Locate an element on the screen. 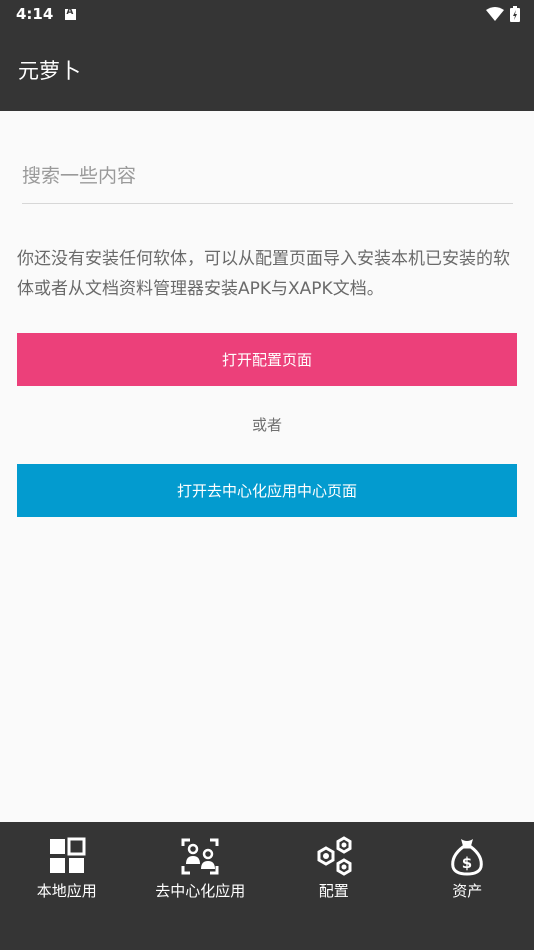  bottom-nav: 本地应用 去中心化应用 配置 $ 资产 is located at coordinates (267, 886).